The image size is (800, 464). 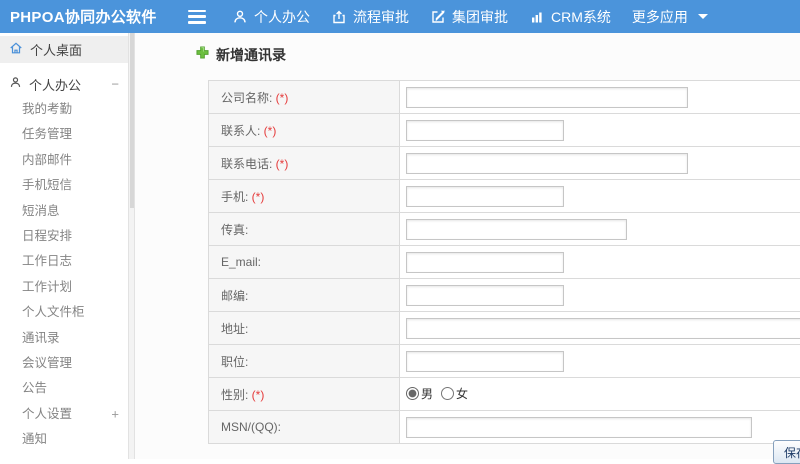 I want to click on sidebar-item: 短消息, so click(x=64, y=211).